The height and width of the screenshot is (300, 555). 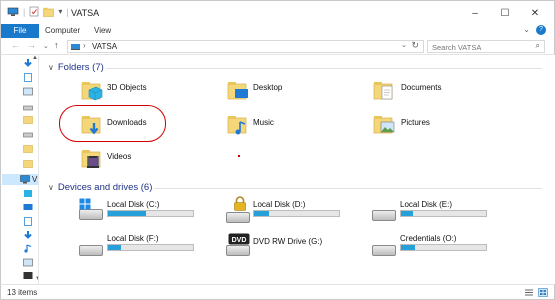 I want to click on windows-drive-icon, so click(x=85, y=204).